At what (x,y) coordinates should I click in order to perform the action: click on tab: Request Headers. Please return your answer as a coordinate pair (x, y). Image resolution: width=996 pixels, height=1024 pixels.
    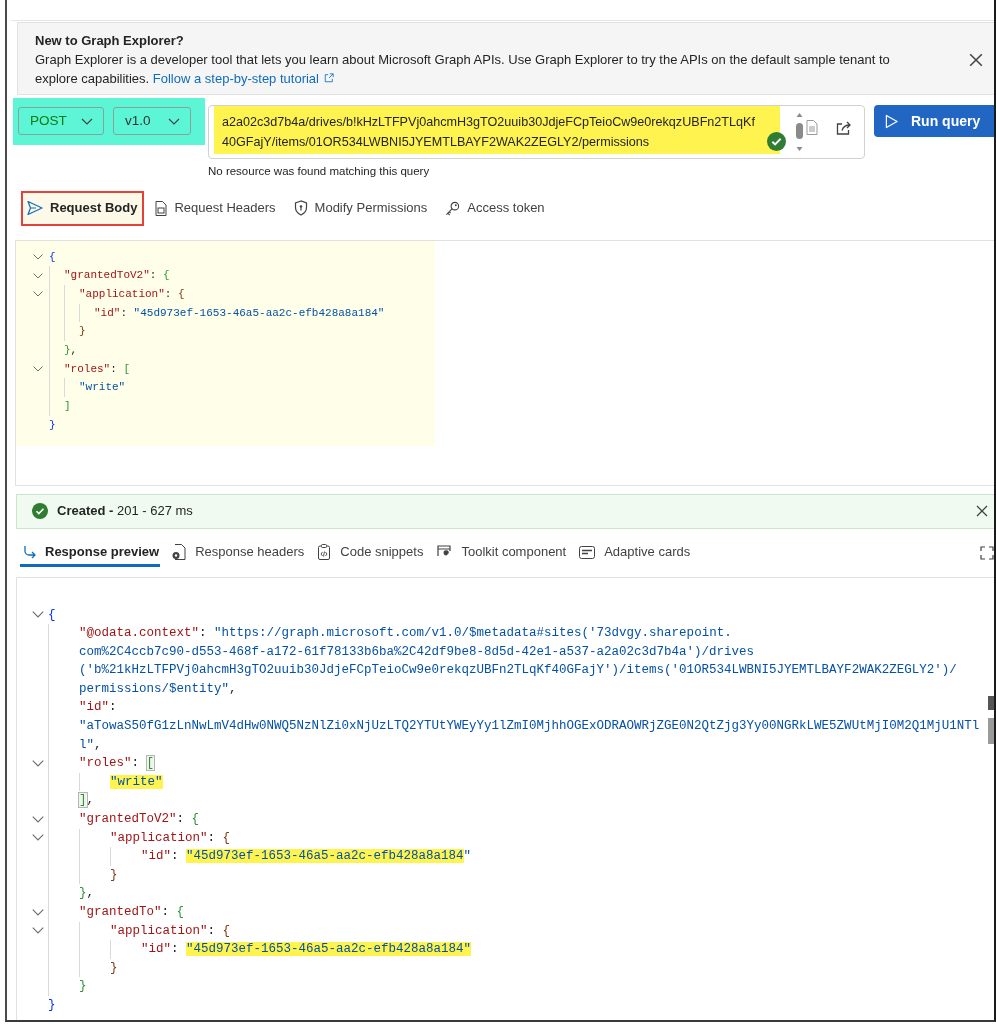
    Looking at the image, I should click on (216, 208).